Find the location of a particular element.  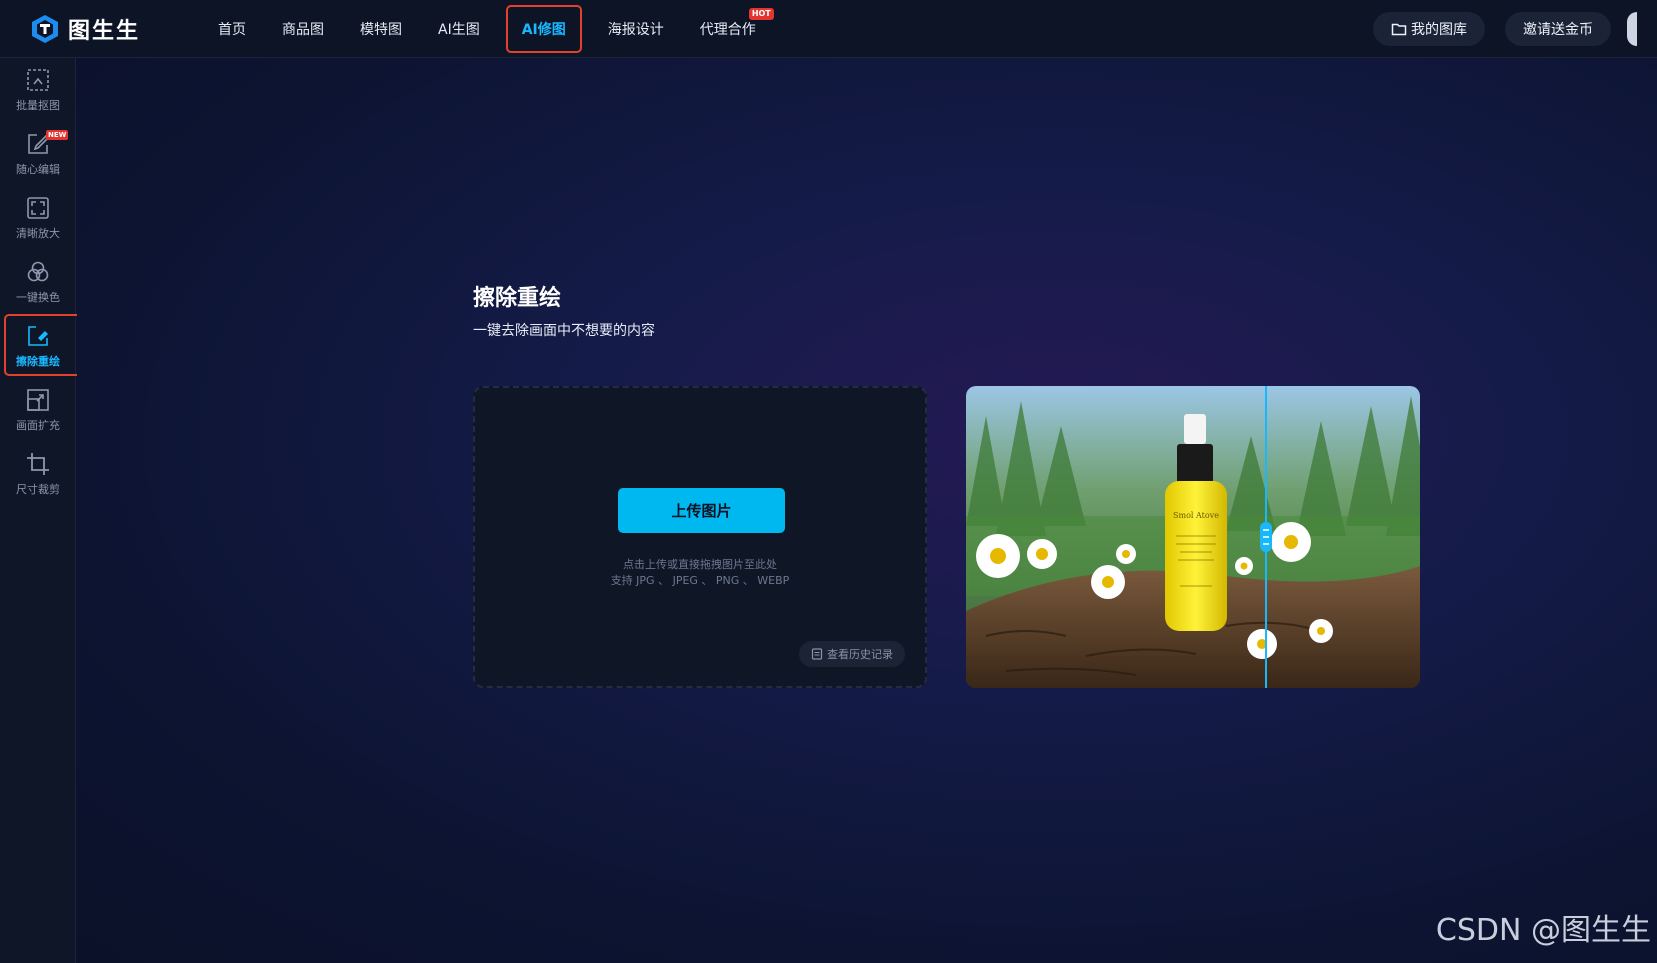

nav-model-image: 模特图 is located at coordinates (381, 29).